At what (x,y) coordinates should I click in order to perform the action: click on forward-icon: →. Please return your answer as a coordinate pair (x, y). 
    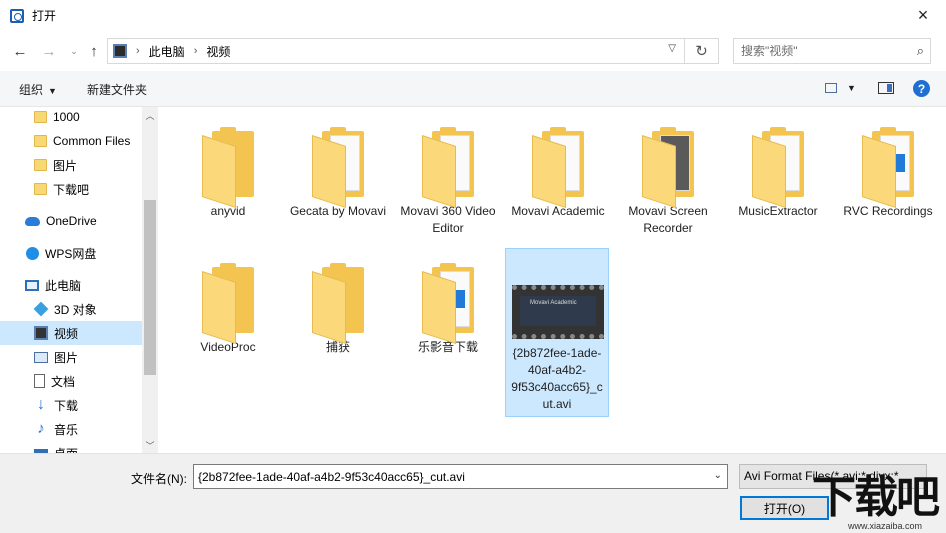
    Looking at the image, I should click on (49, 51).